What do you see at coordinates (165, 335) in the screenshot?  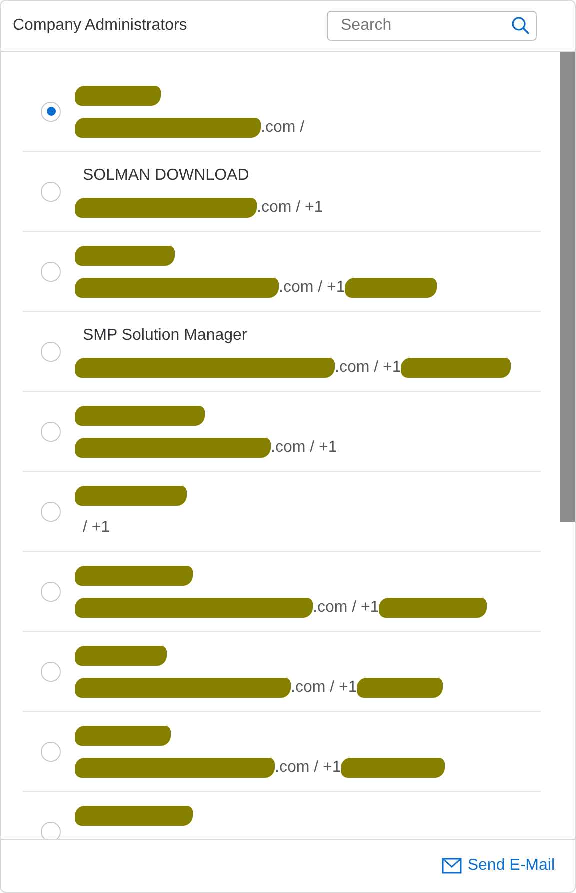 I see `administrator-name: SMP Solution Manager` at bounding box center [165, 335].